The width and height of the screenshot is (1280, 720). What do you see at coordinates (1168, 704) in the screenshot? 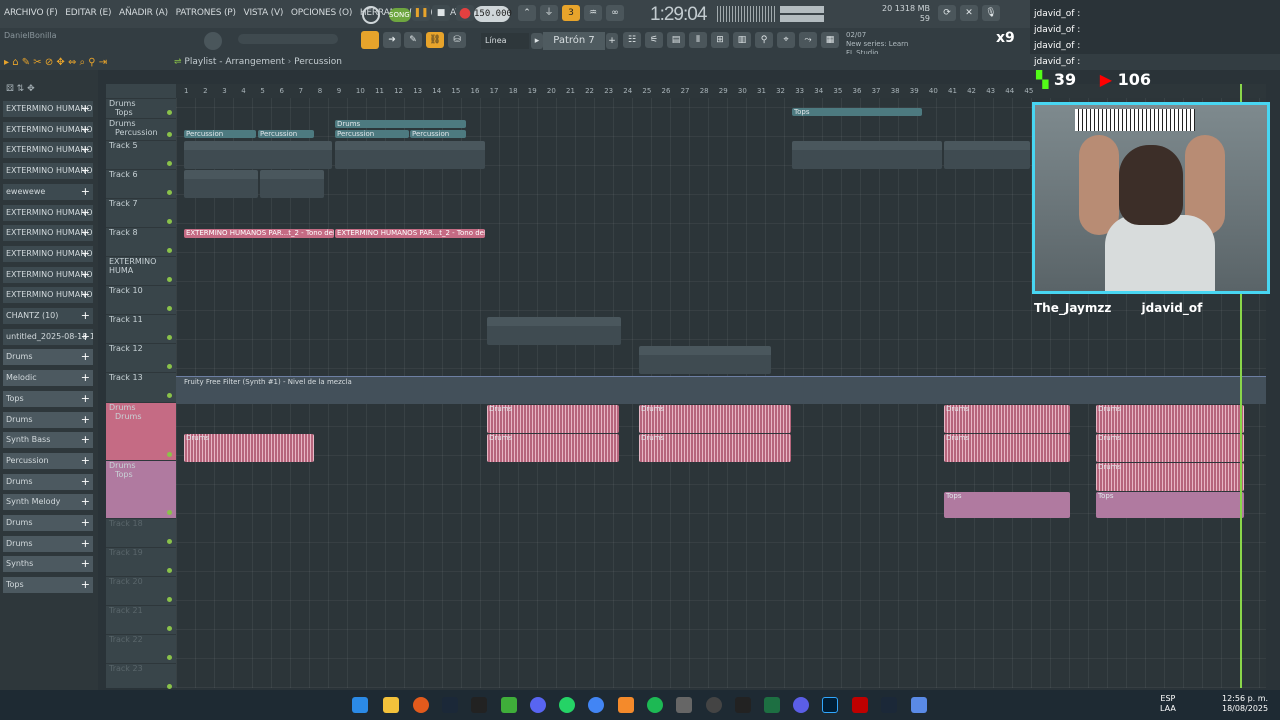
I see `language-indicator: ESP LAA` at bounding box center [1168, 704].